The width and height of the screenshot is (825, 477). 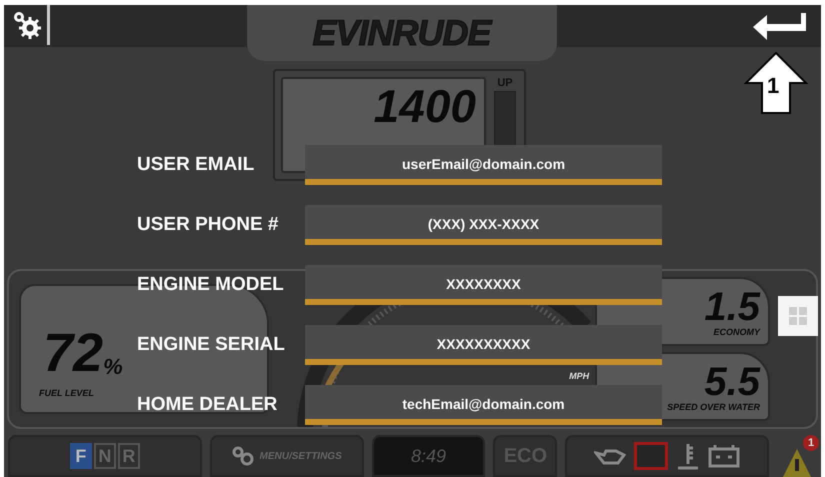 I want to click on fuel-label: FUEL LEVEL, so click(x=67, y=393).